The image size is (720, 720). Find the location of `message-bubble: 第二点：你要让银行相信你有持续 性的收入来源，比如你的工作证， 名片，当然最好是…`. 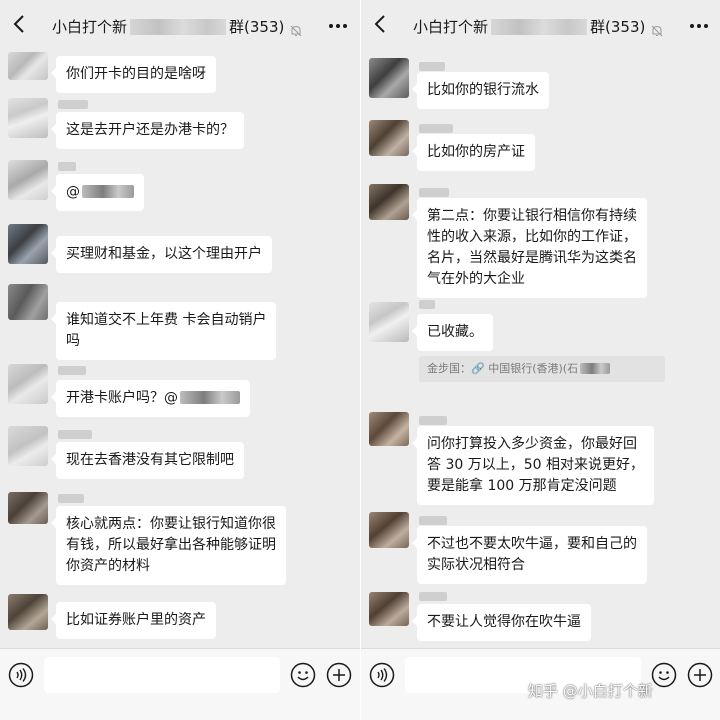

message-bubble: 第二点：你要让银行相信你有持续 性的收入来源，比如你的工作证， 名片，当然最好是… is located at coordinates (529, 248).